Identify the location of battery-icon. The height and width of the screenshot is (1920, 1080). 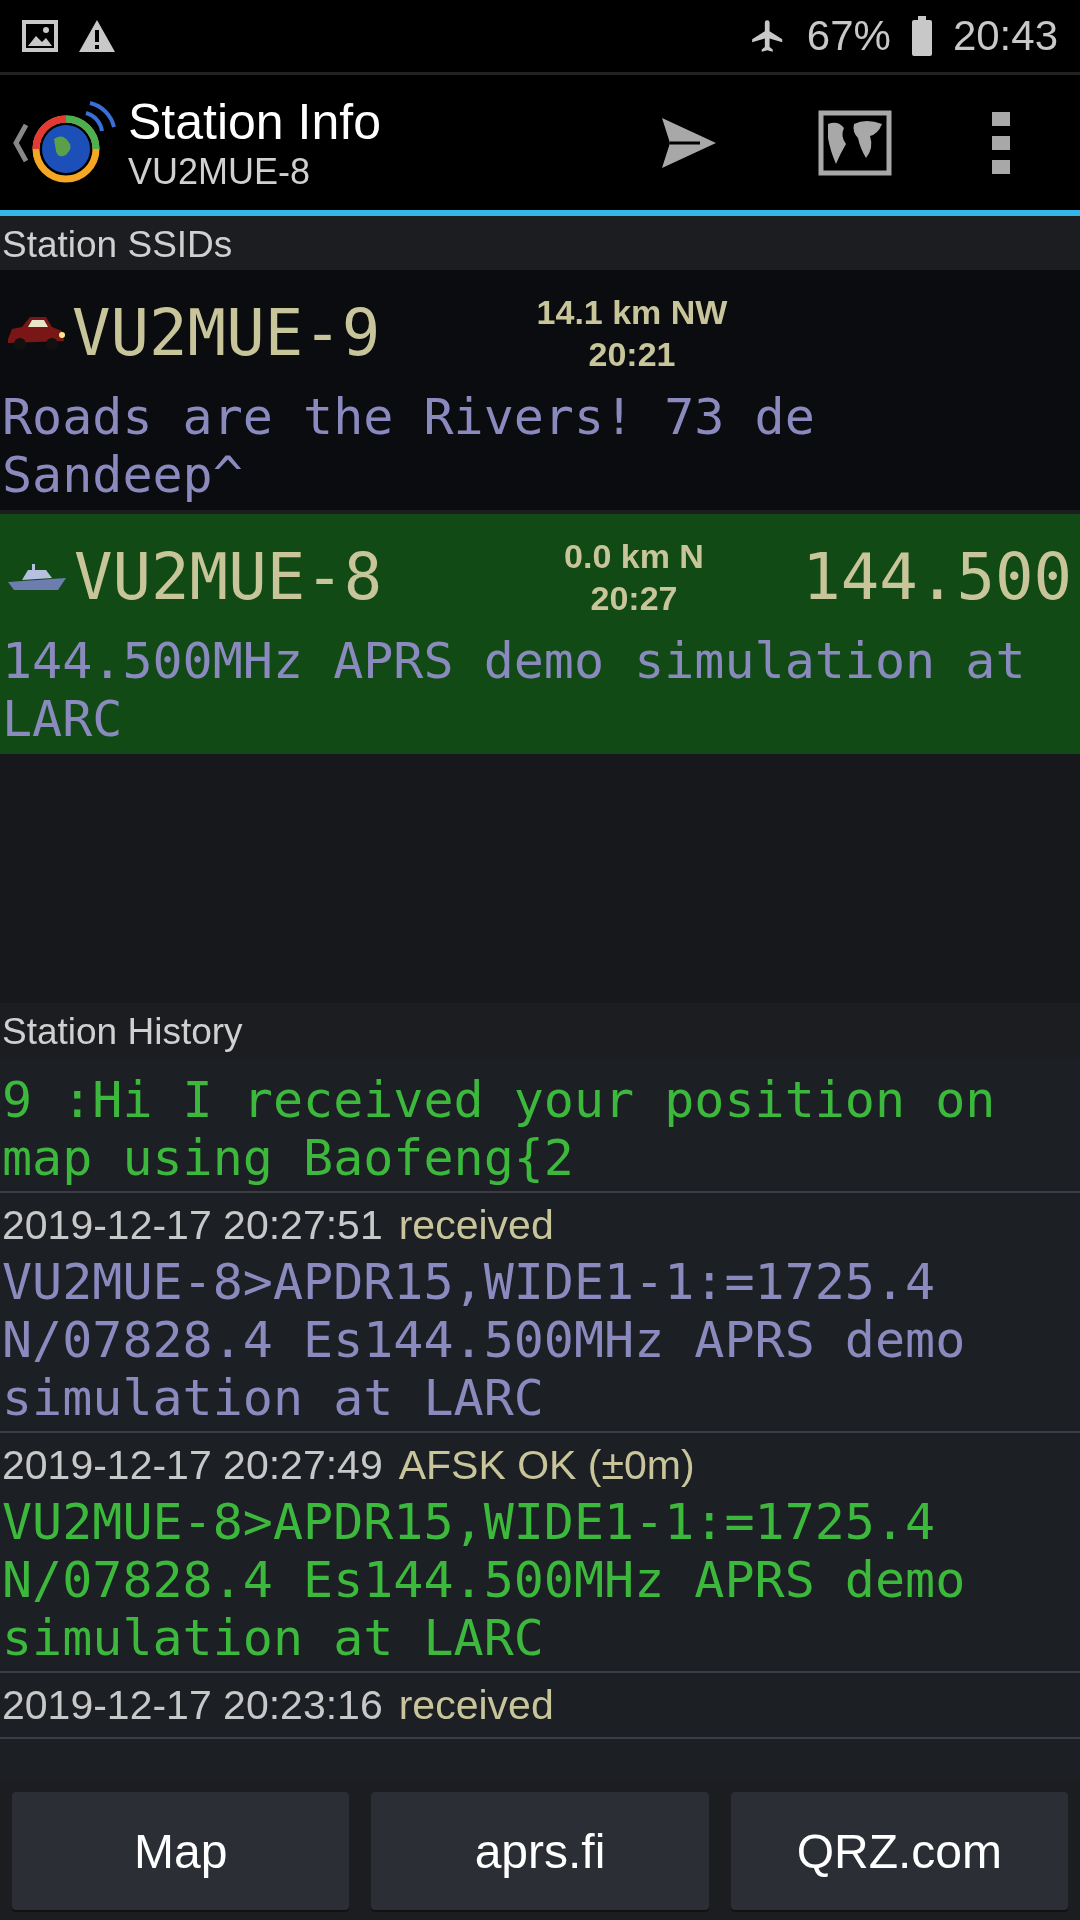
(921, 36).